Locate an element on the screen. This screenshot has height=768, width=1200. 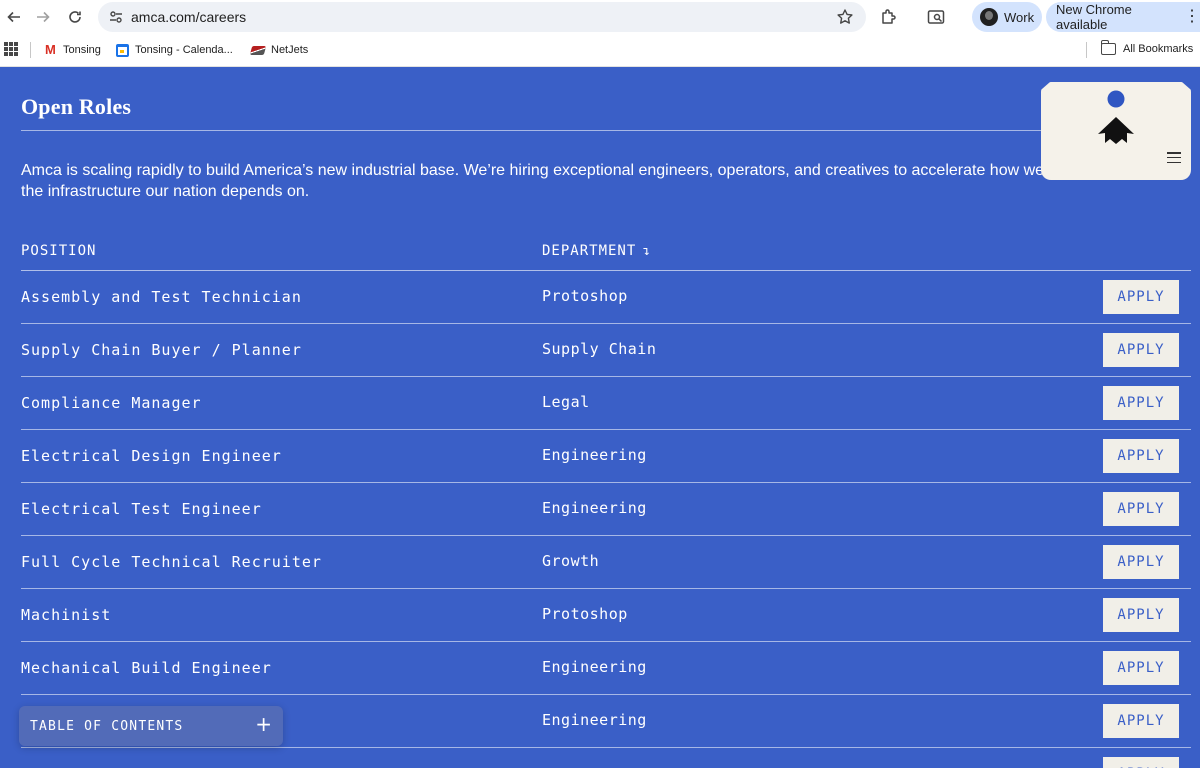
avatar is located at coordinates (989, 17).